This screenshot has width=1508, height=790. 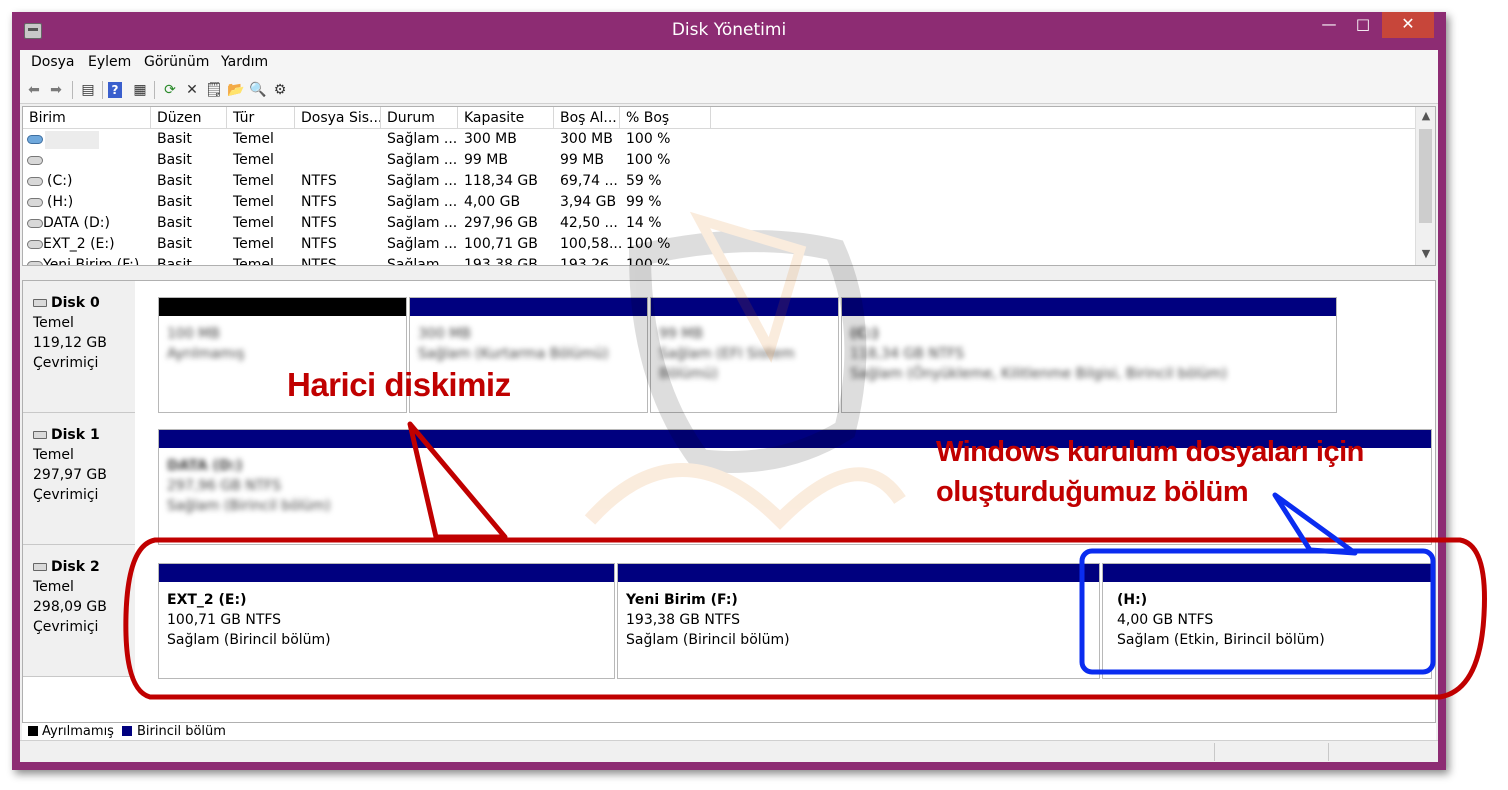 What do you see at coordinates (88, 90) in the screenshot?
I see `console-tree-icon: ▤` at bounding box center [88, 90].